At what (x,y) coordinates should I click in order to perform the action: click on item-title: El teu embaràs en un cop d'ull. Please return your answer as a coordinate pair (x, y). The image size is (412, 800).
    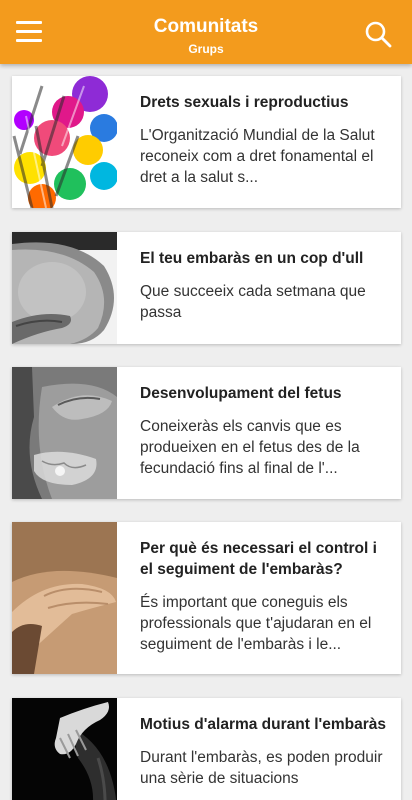
    Looking at the image, I should click on (252, 258).